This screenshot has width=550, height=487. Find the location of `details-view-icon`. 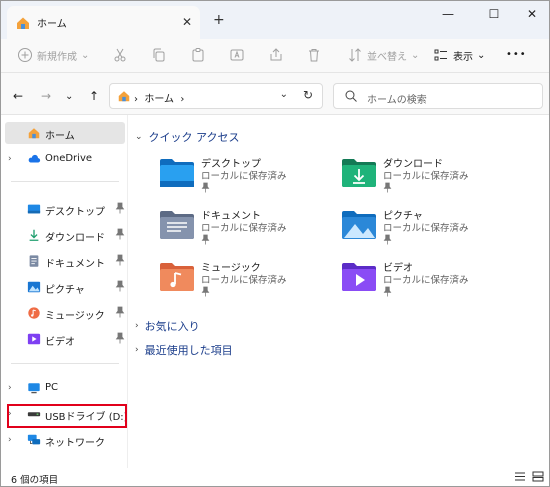

details-view-icon is located at coordinates (520, 476).